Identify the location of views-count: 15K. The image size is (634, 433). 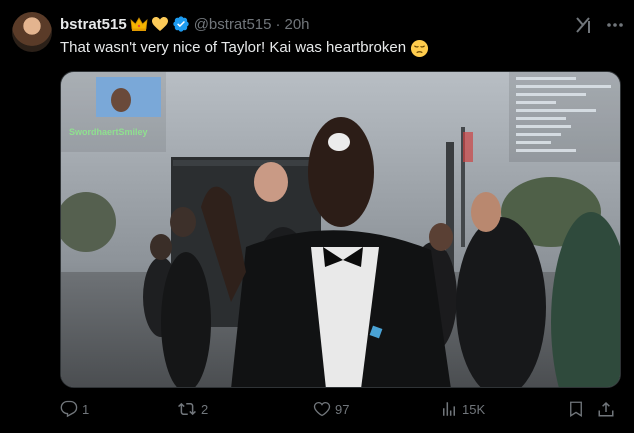
(474, 409).